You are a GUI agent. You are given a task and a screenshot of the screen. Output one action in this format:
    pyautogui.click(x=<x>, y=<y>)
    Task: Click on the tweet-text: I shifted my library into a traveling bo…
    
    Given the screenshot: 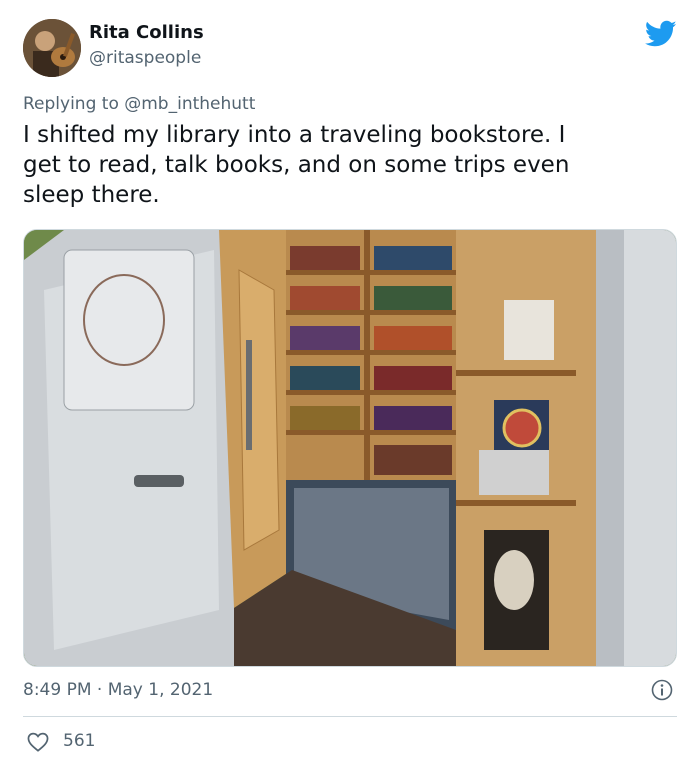 What is the action you would take?
    pyautogui.click(x=296, y=165)
    